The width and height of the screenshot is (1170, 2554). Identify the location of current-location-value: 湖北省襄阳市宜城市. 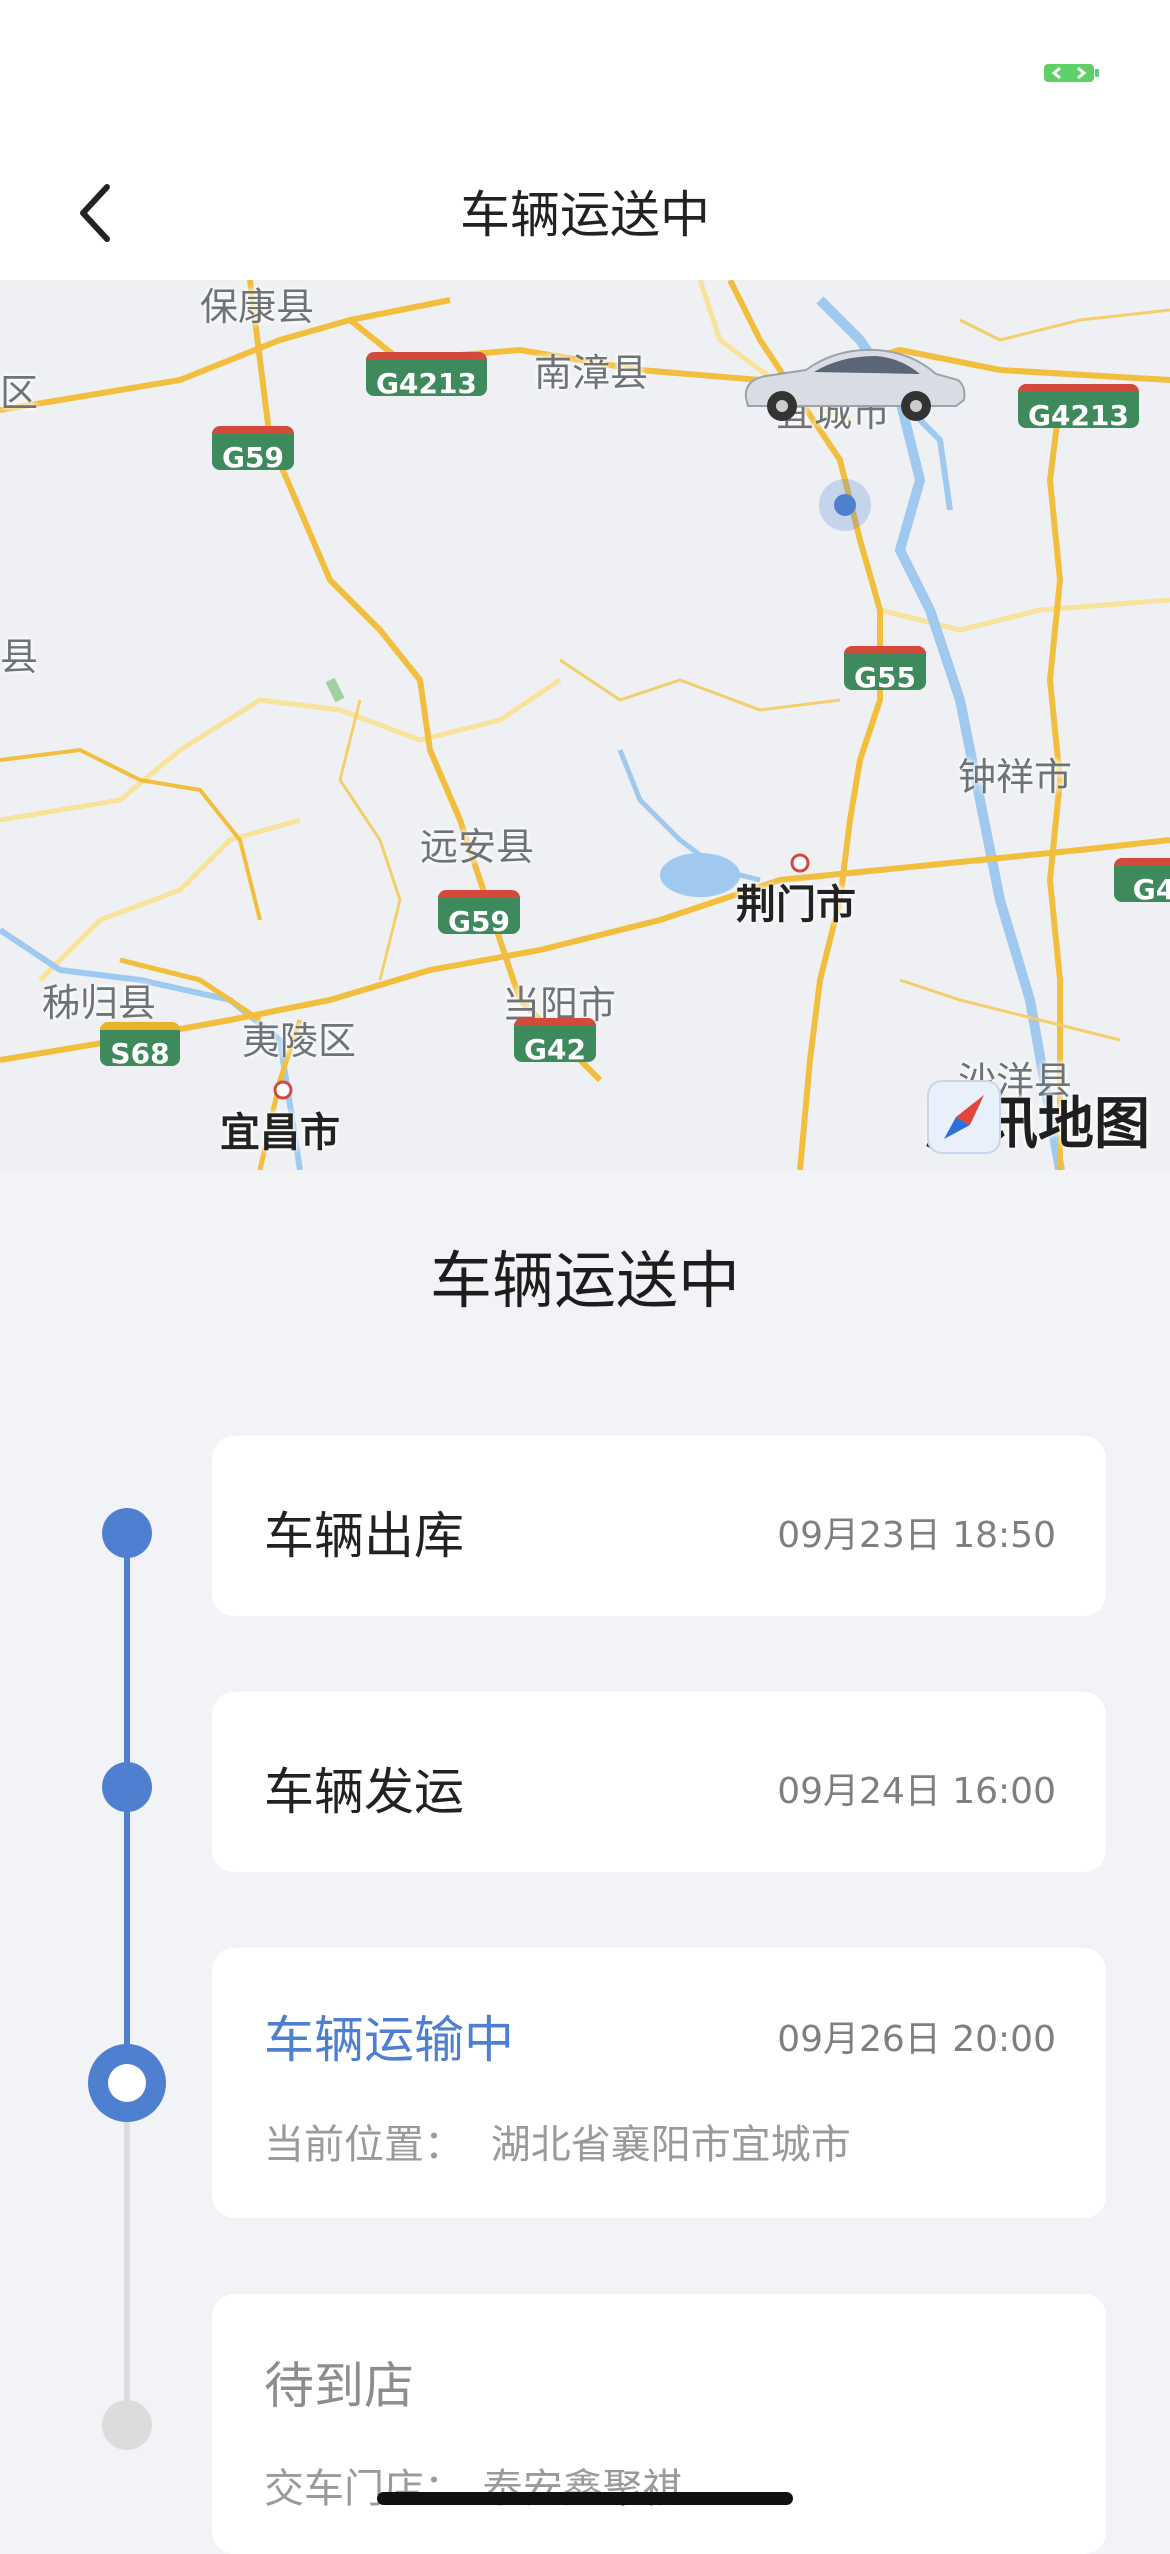
(670, 2145).